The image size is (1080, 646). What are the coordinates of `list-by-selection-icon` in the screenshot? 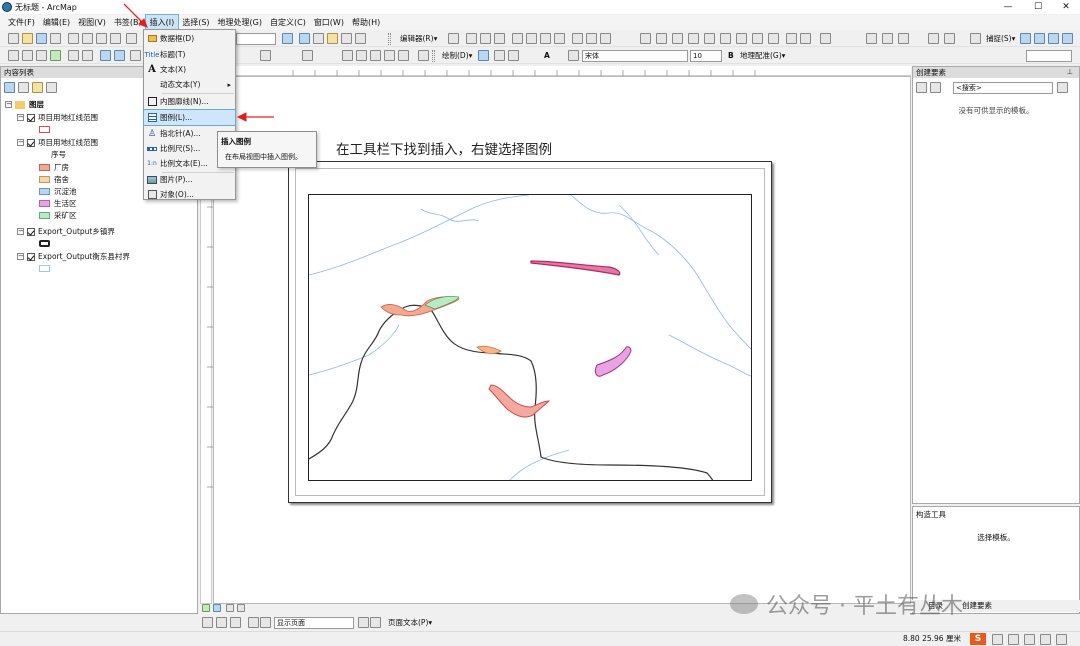 It's located at (51, 87).